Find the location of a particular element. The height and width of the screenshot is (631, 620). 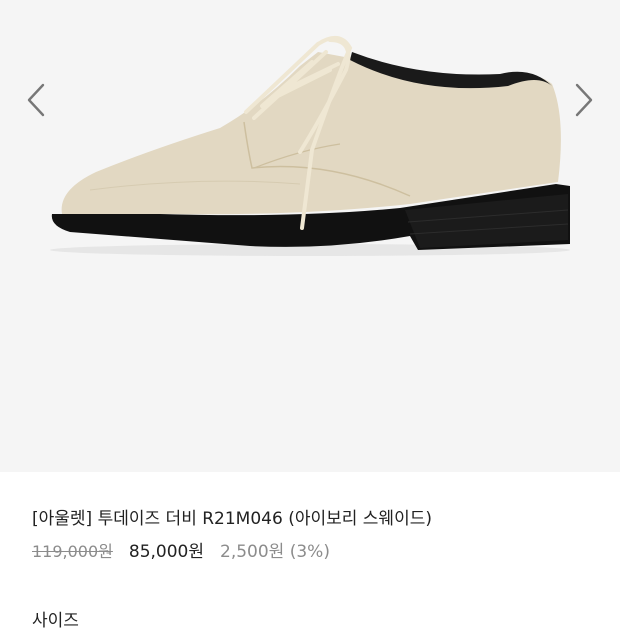

next-image-button is located at coordinates (584, 100).